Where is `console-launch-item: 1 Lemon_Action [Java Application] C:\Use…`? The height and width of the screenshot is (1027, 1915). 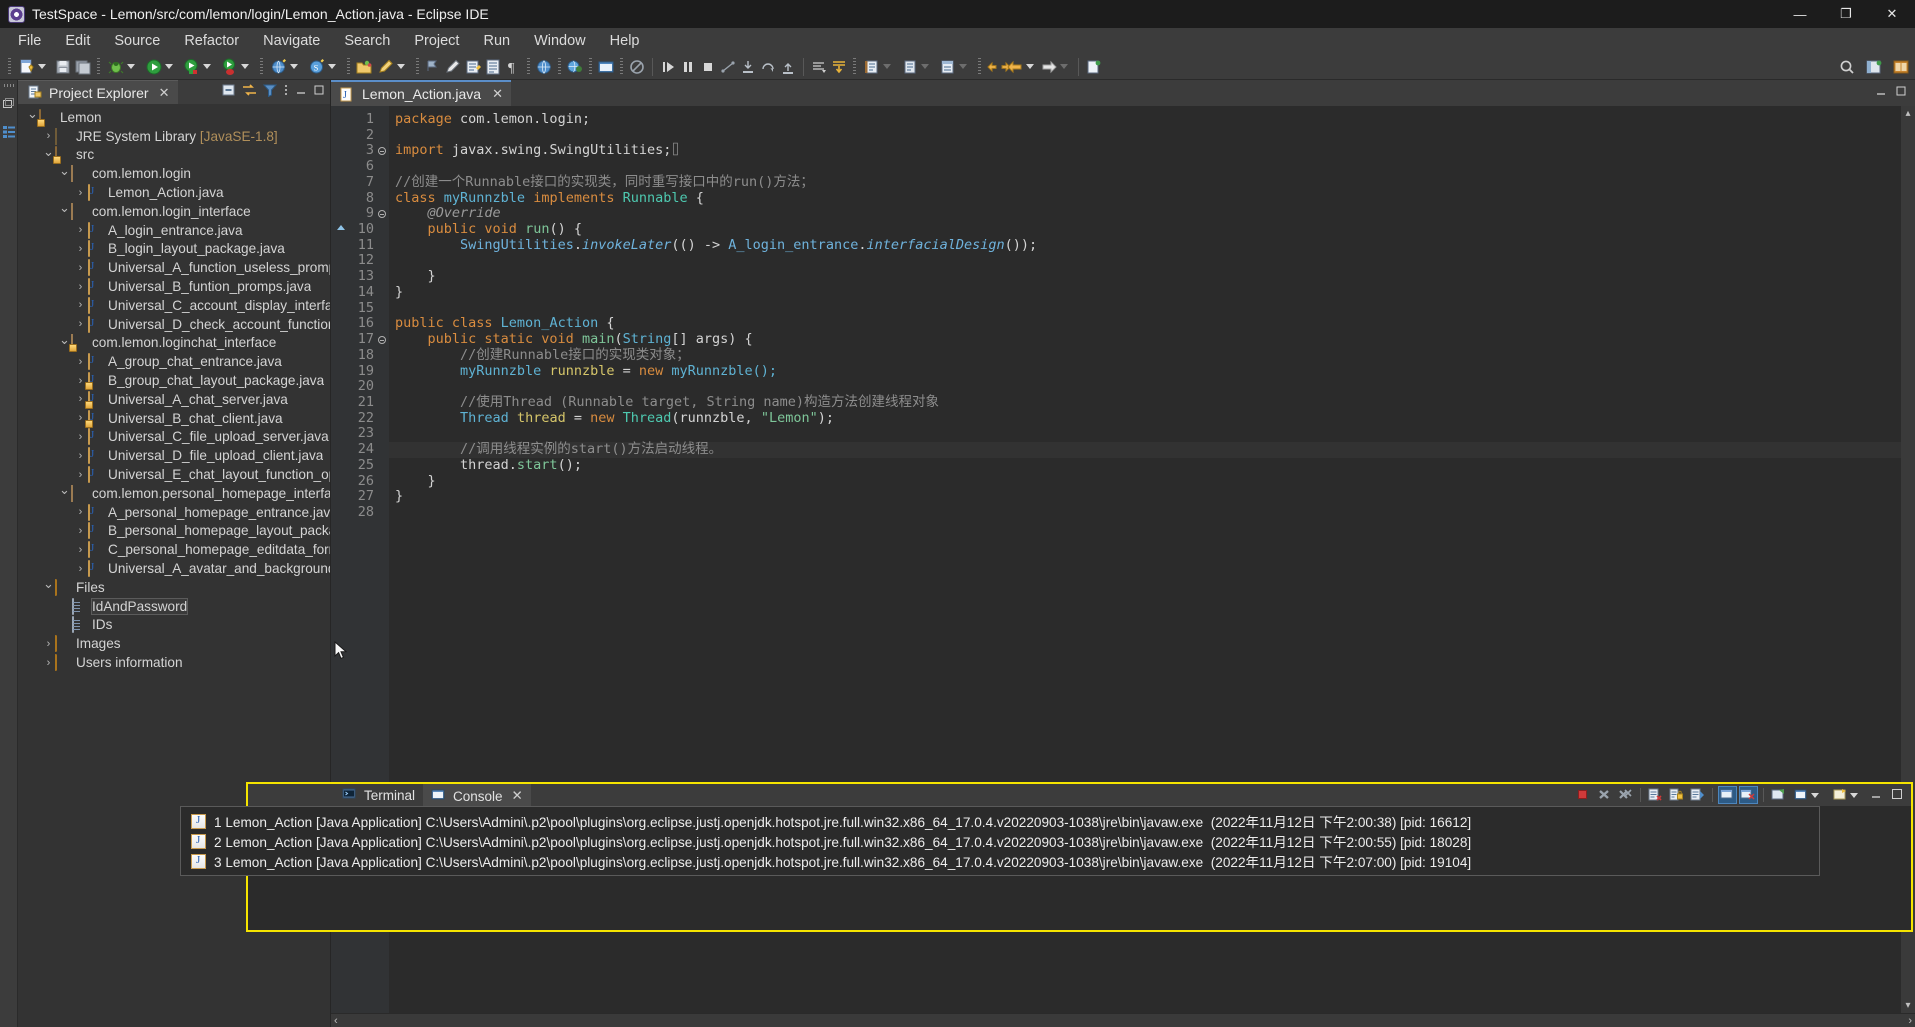 console-launch-item: 1 Lemon_Action [Java Application] C:\Use… is located at coordinates (1000, 821).